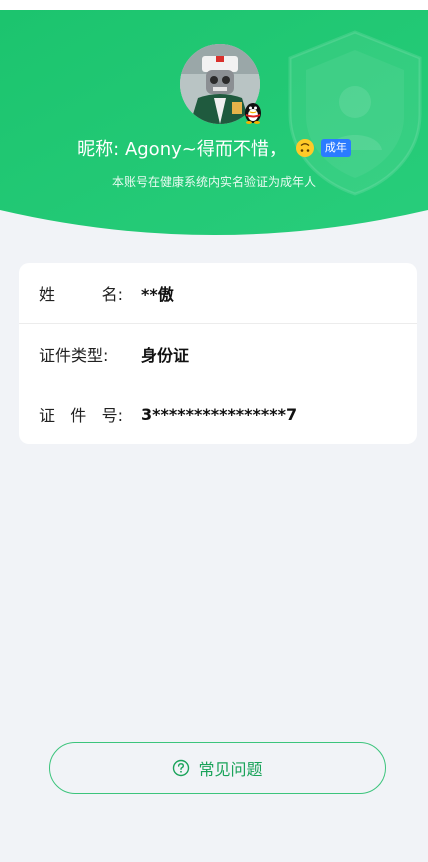 This screenshot has width=428, height=862. Describe the element at coordinates (165, 355) in the screenshot. I see `id-type-value: 身份证` at that location.